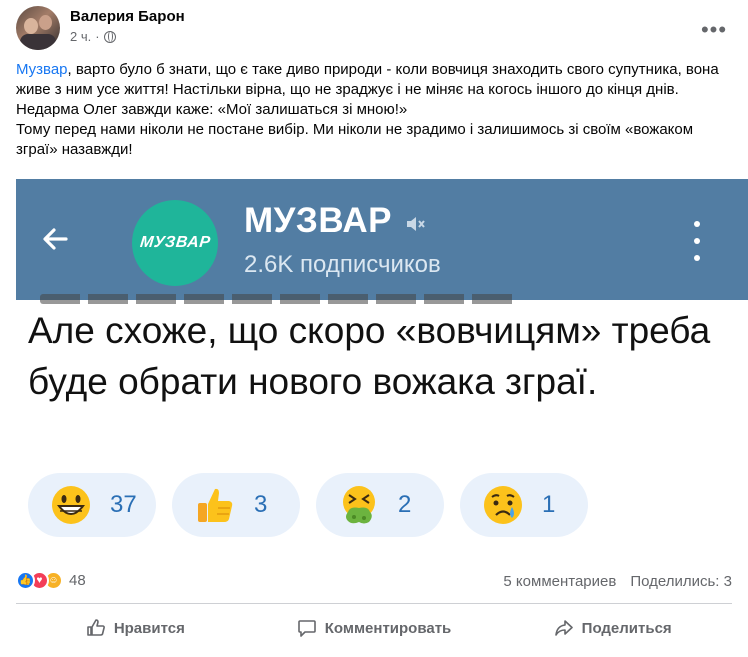 The image size is (748, 657). I want to click on globe-icon, so click(109, 36).